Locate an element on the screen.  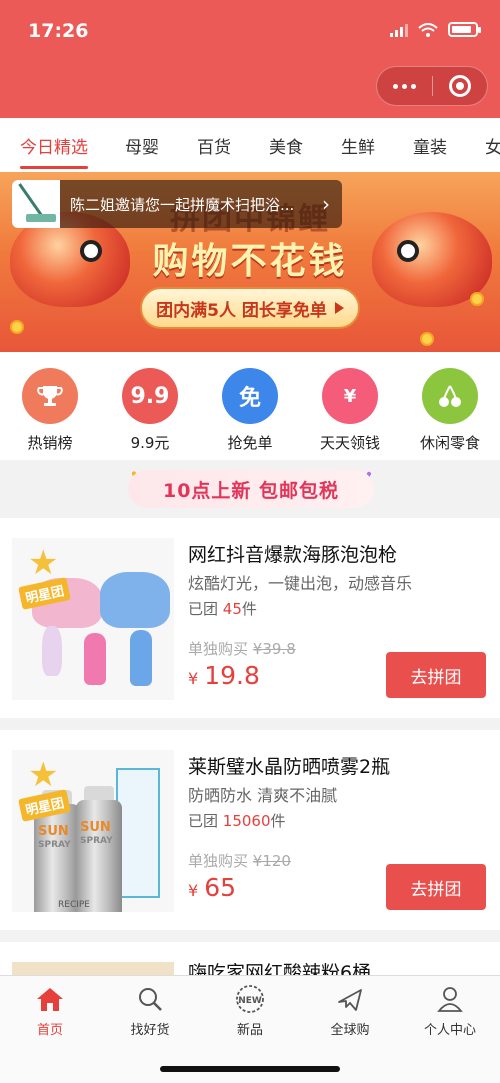
nav-find: 找好货 is located at coordinates (150, 1011).